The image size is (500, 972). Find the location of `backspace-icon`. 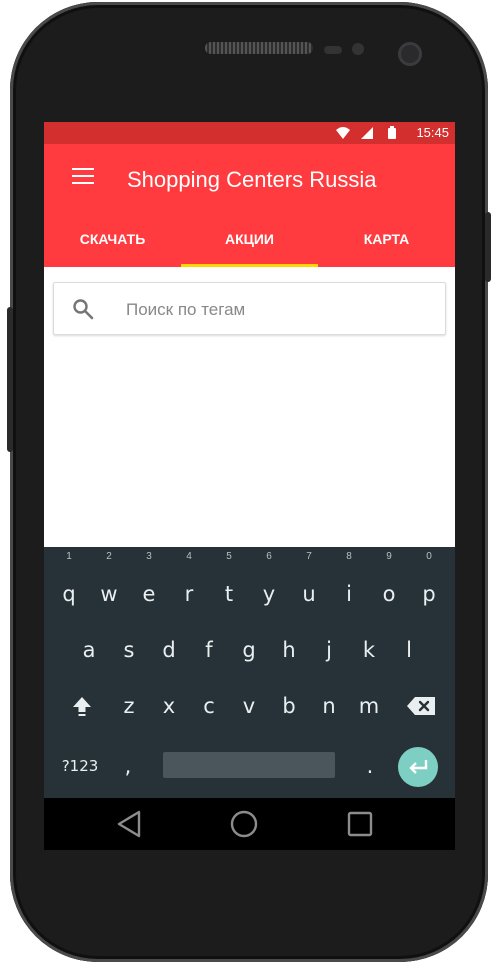

backspace-icon is located at coordinates (421, 706).